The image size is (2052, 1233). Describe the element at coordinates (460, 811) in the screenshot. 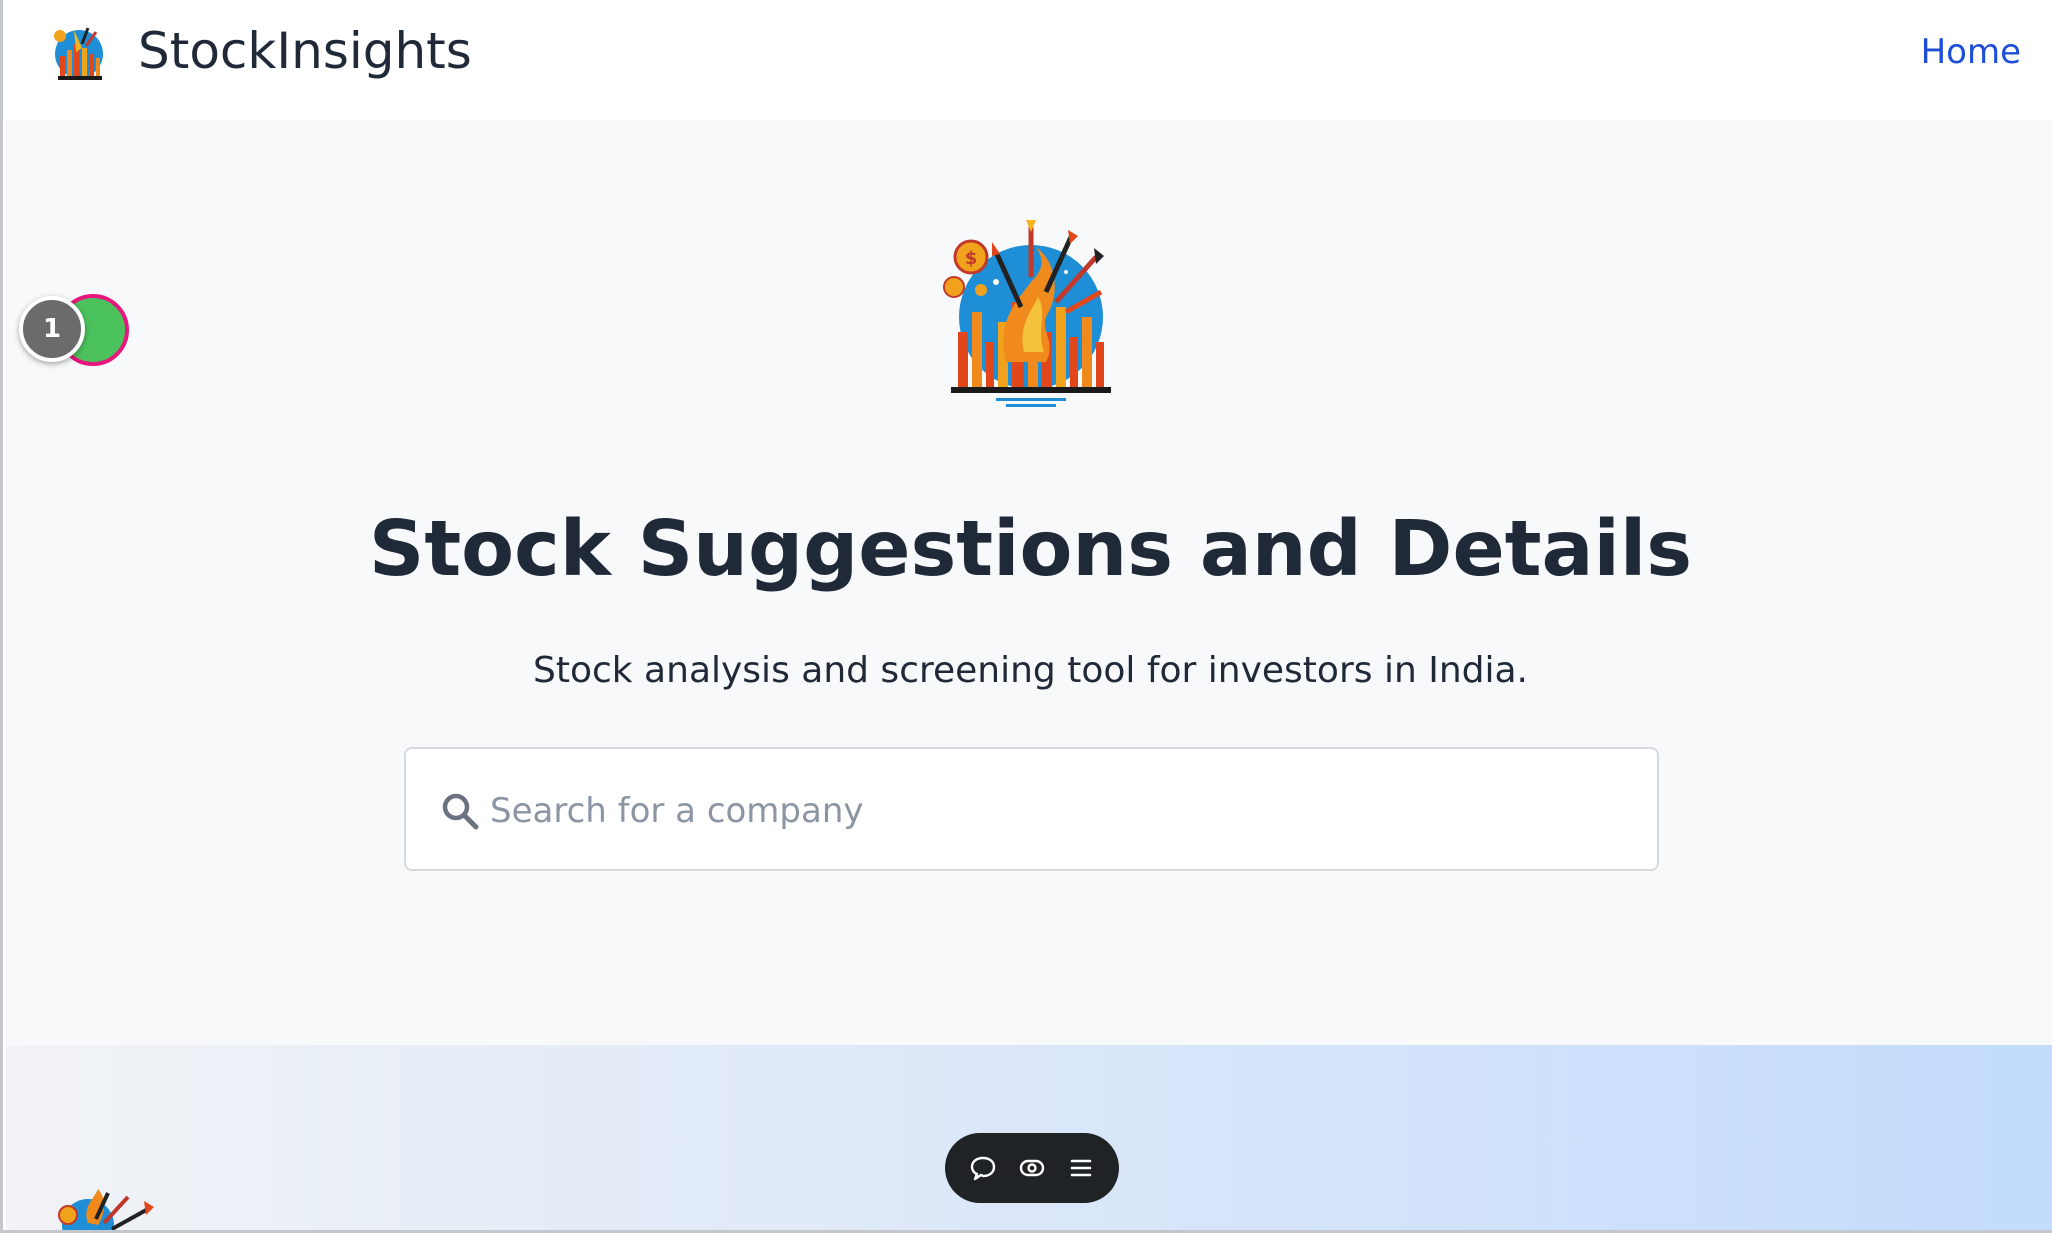

I see `search-icon` at that location.